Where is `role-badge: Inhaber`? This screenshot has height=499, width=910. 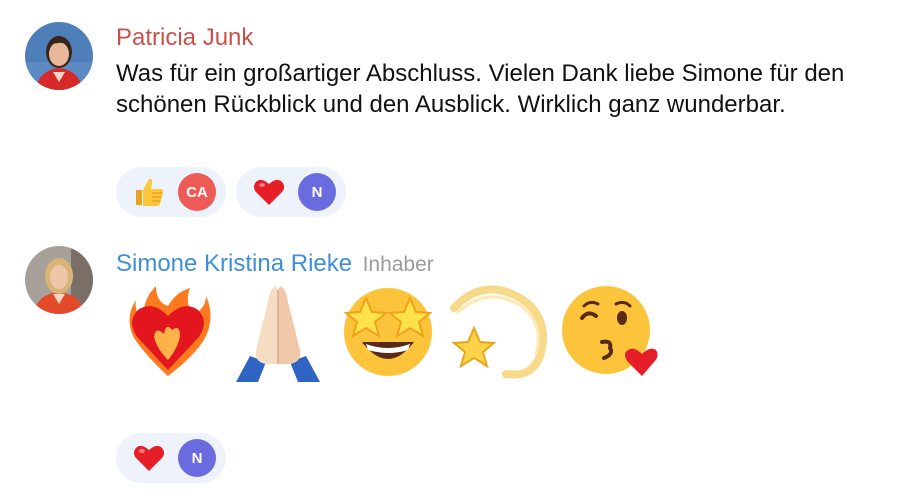 role-badge: Inhaber is located at coordinates (398, 264).